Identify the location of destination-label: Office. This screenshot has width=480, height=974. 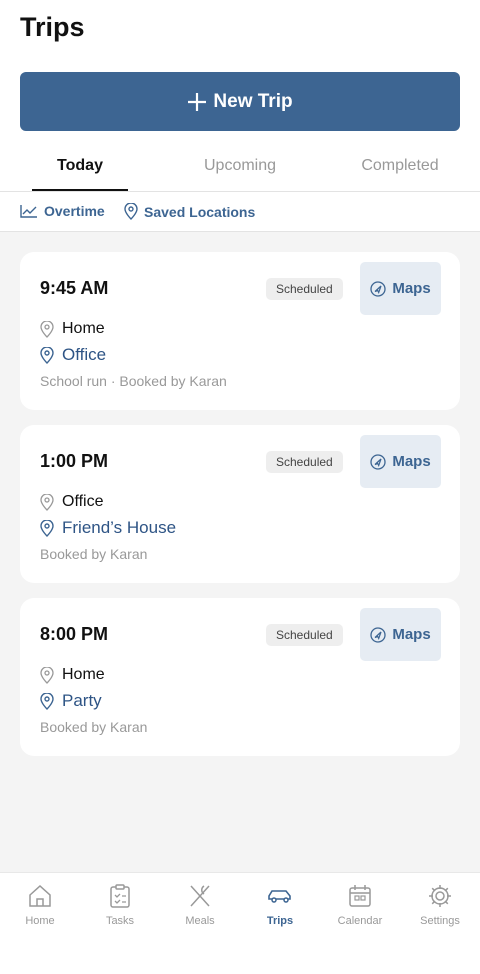
(84, 354).